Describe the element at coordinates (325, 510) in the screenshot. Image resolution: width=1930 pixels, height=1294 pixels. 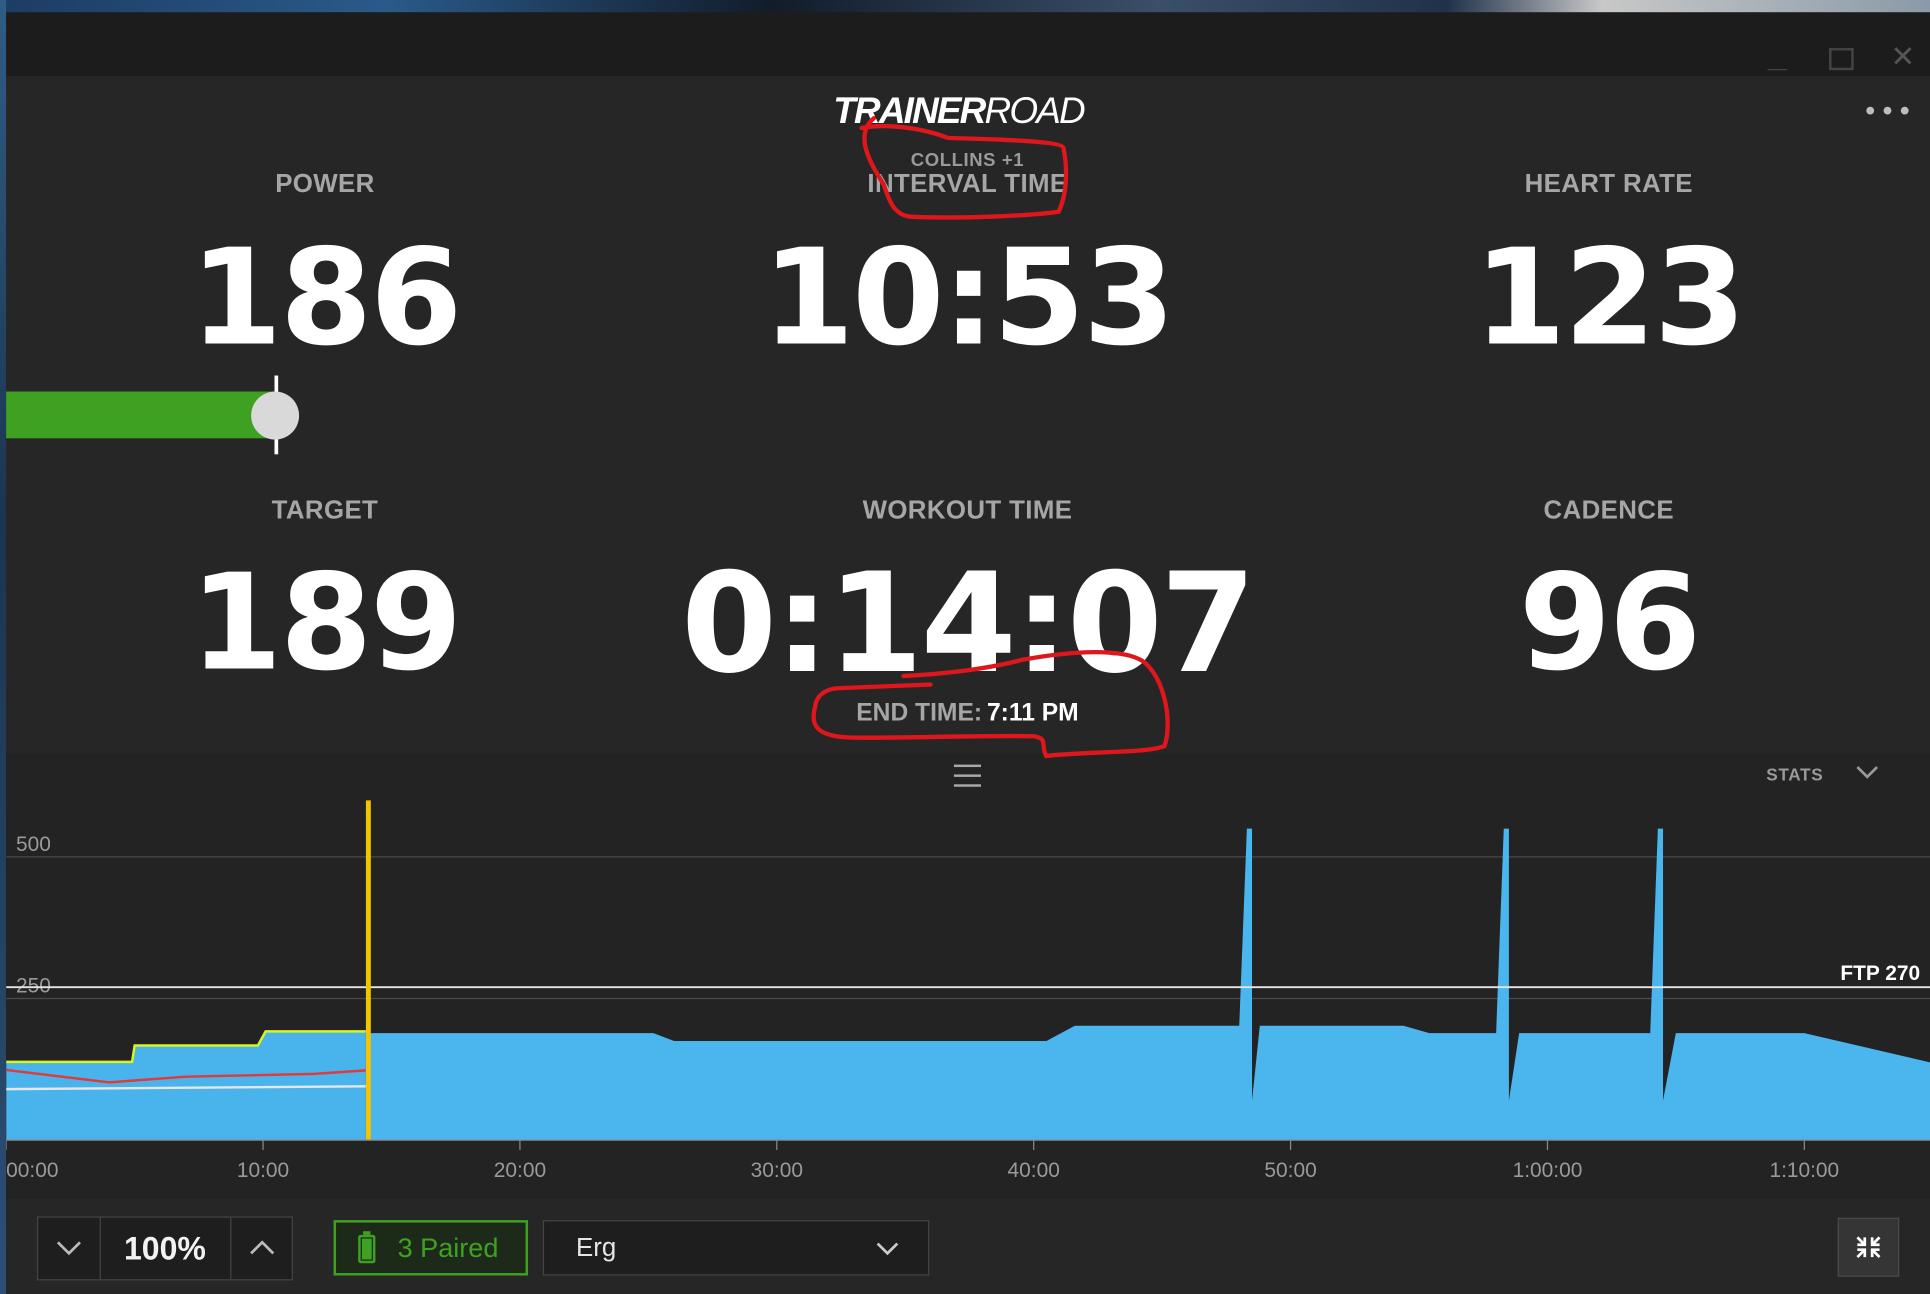
I see `target-label: TARGET` at that location.